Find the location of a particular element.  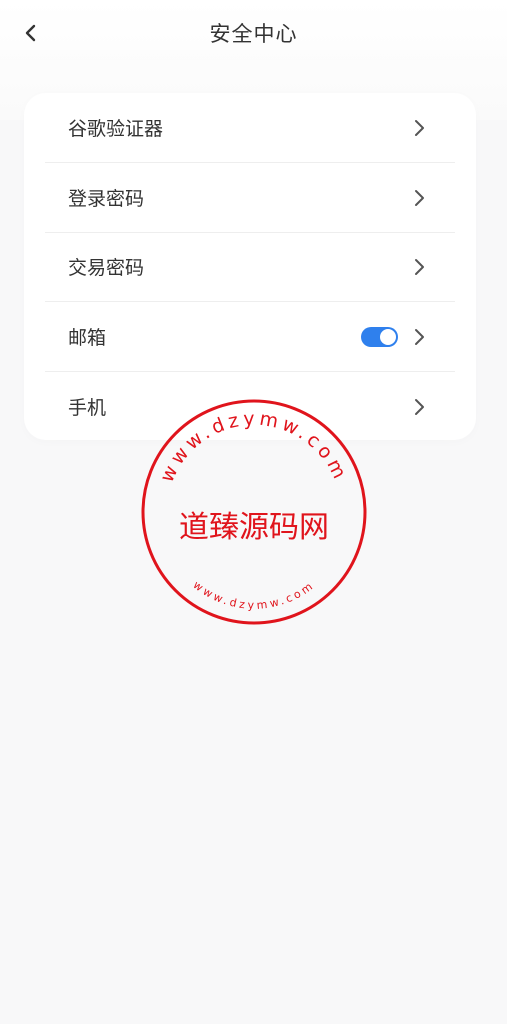

menu-item-email: 邮箱 is located at coordinates (250, 337).